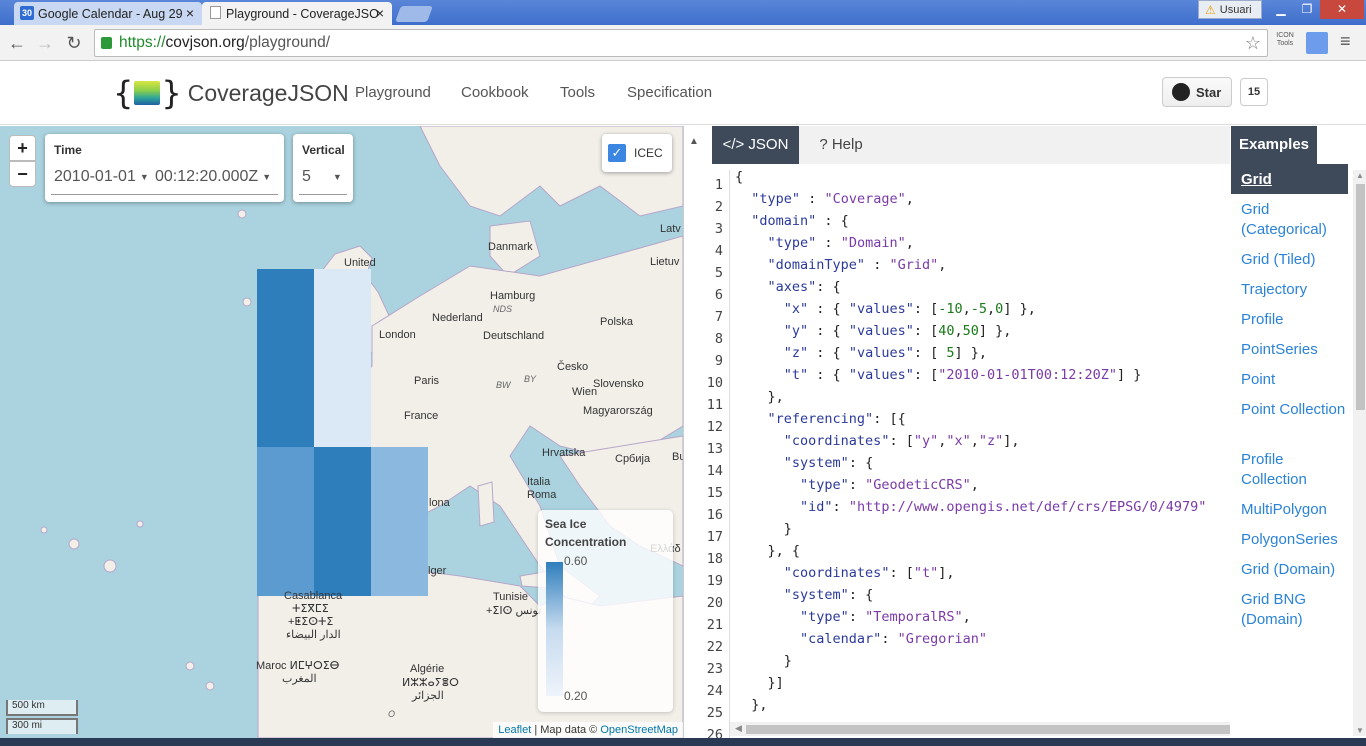  Describe the element at coordinates (45, 43) in the screenshot. I see `forward-arrow-icon: →` at that location.